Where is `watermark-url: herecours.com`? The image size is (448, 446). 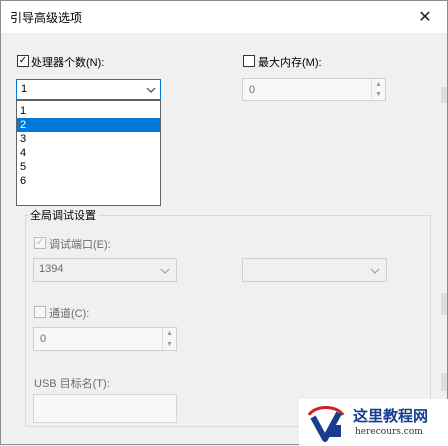
watermark-url: herecours.com is located at coordinates (389, 432).